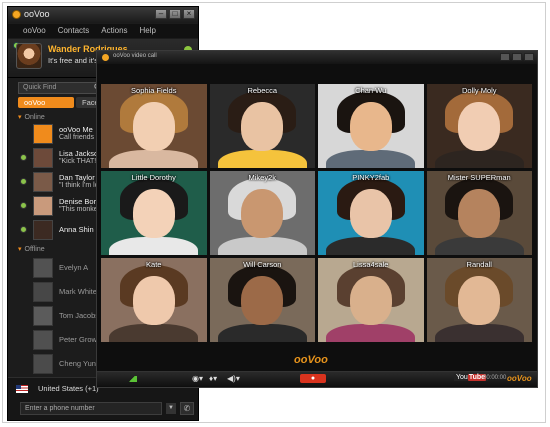 The width and height of the screenshot is (550, 427). What do you see at coordinates (62, 340) in the screenshot?
I see `contact-row: Peter Grow` at bounding box center [62, 340].